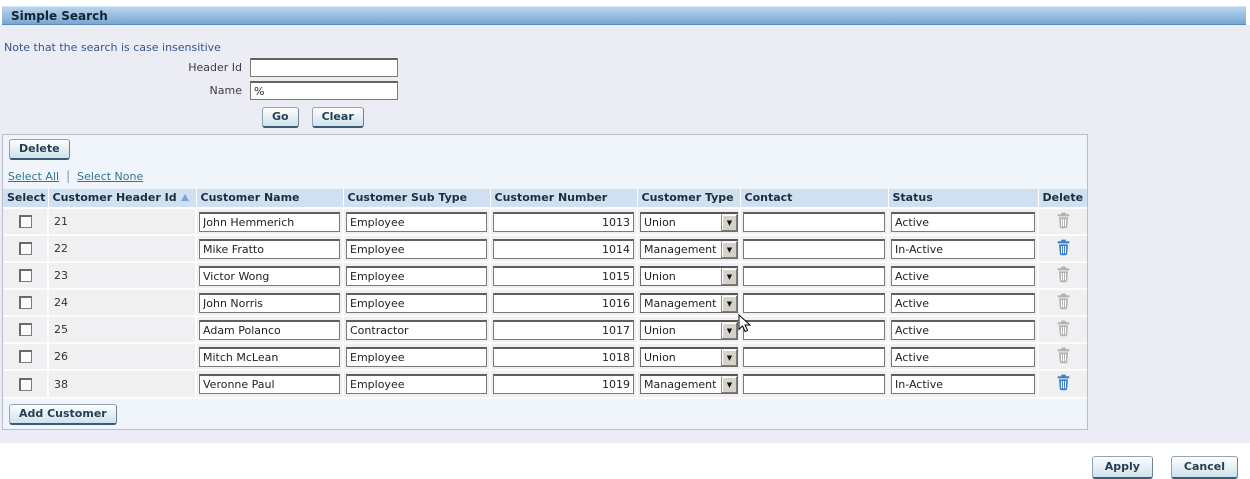 This screenshot has height=479, width=1250. Describe the element at coordinates (125, 67) in the screenshot. I see `header-id-label: Header Id` at that location.